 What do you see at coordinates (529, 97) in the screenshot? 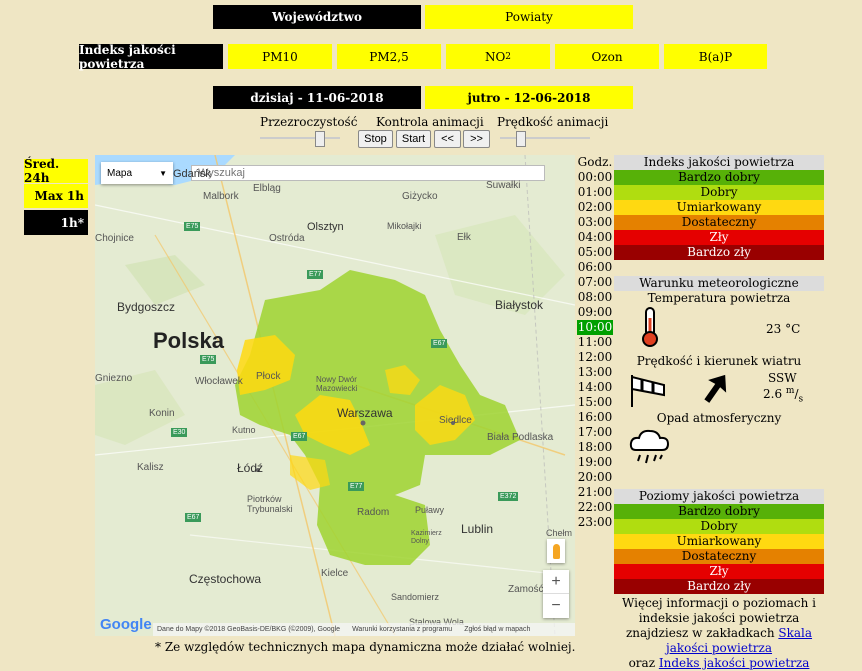
I see `tab-tomorrow: jutro - 12-06-2018` at bounding box center [529, 97].